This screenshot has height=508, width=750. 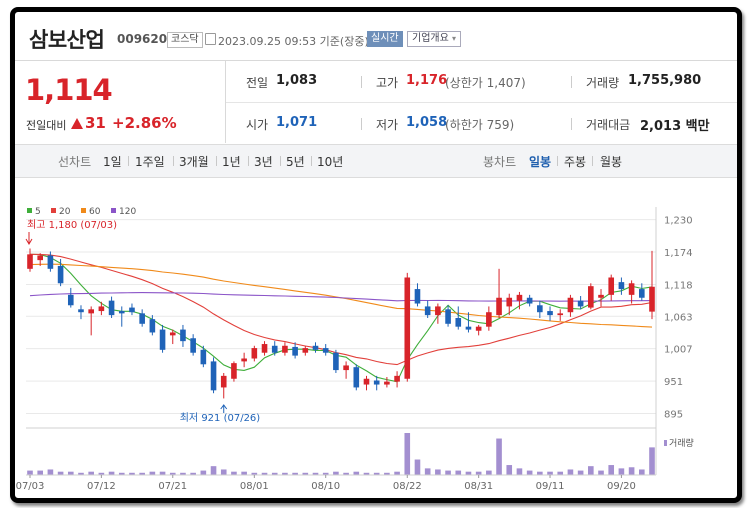 What do you see at coordinates (150, 161) in the screenshot?
I see `tab-1w: 1주일` at bounding box center [150, 161].